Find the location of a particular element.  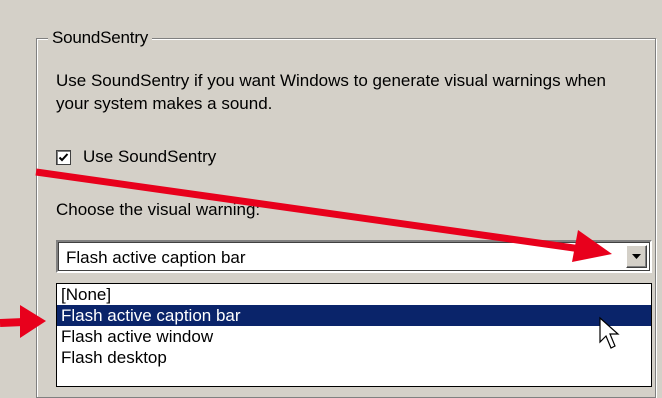

chevron-down-icon is located at coordinates (636, 256).